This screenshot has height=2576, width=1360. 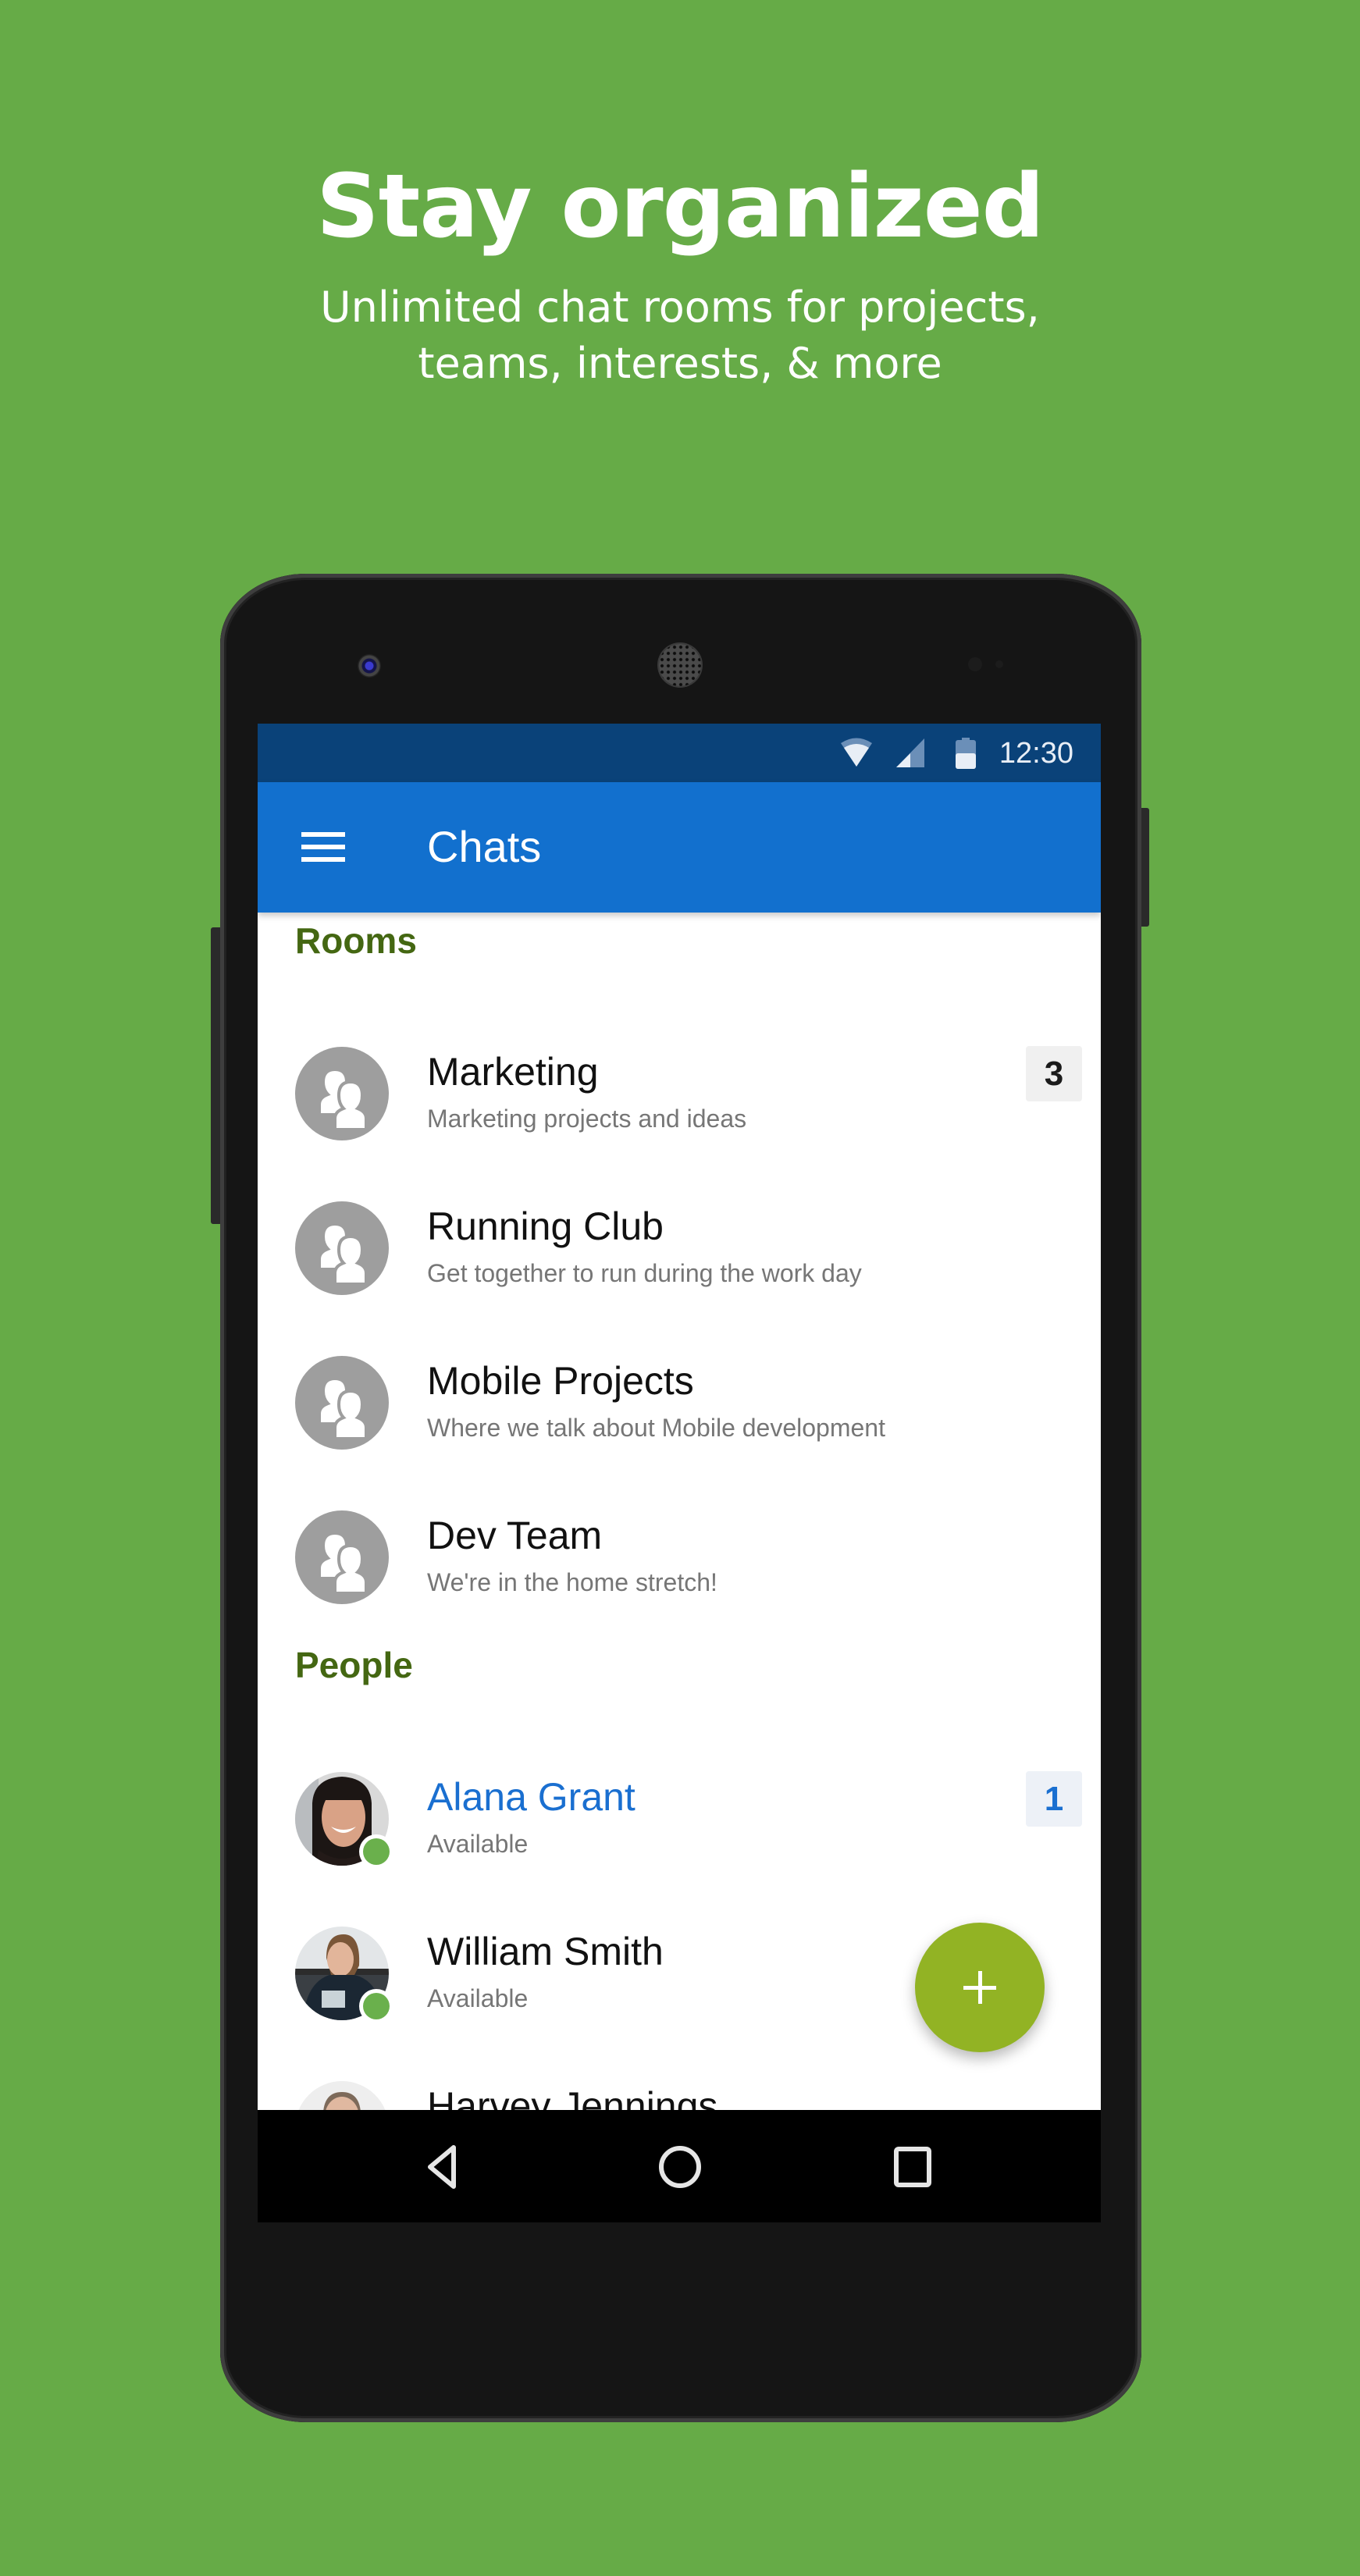 What do you see at coordinates (356, 940) in the screenshot?
I see `section-header-rooms: Rooms` at bounding box center [356, 940].